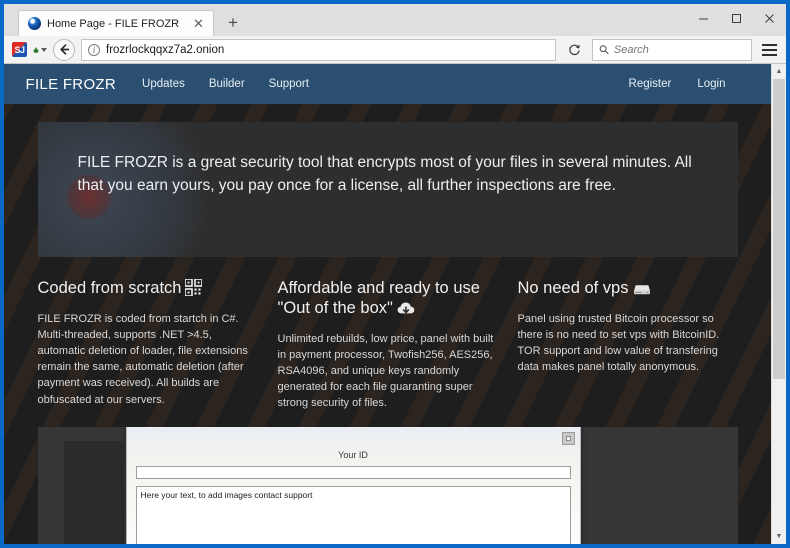 This screenshot has width=790, height=548. What do you see at coordinates (353, 455) in the screenshot?
I see `mock-id-label: Your ID` at bounding box center [353, 455].